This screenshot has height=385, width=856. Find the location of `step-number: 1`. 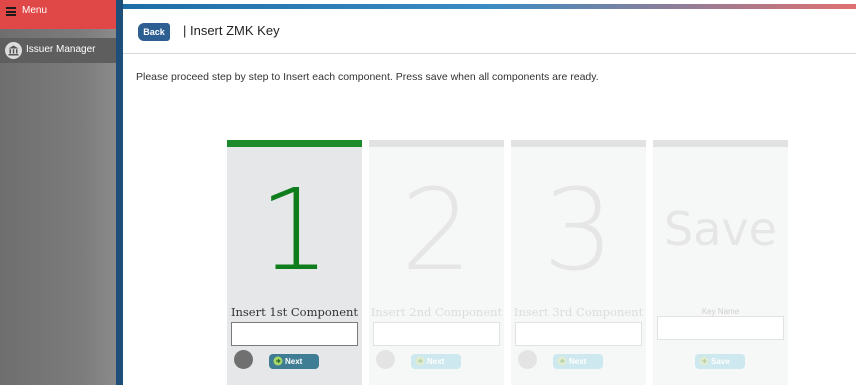

step-number: 1 is located at coordinates (294, 231).